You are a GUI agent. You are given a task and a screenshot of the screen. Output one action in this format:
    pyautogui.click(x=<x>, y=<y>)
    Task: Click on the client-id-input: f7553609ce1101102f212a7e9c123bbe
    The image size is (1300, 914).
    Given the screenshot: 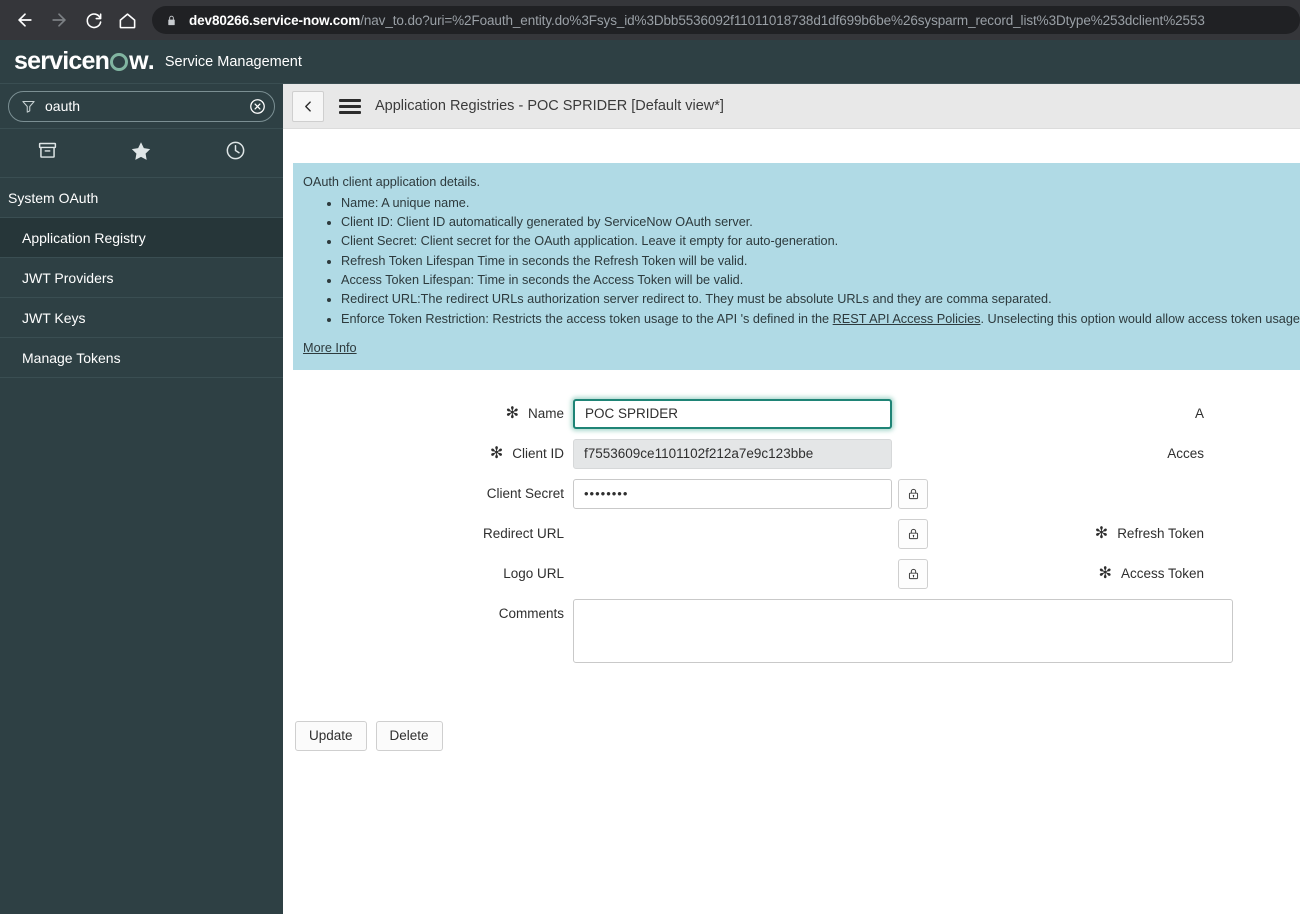 What is the action you would take?
    pyautogui.click(x=732, y=453)
    